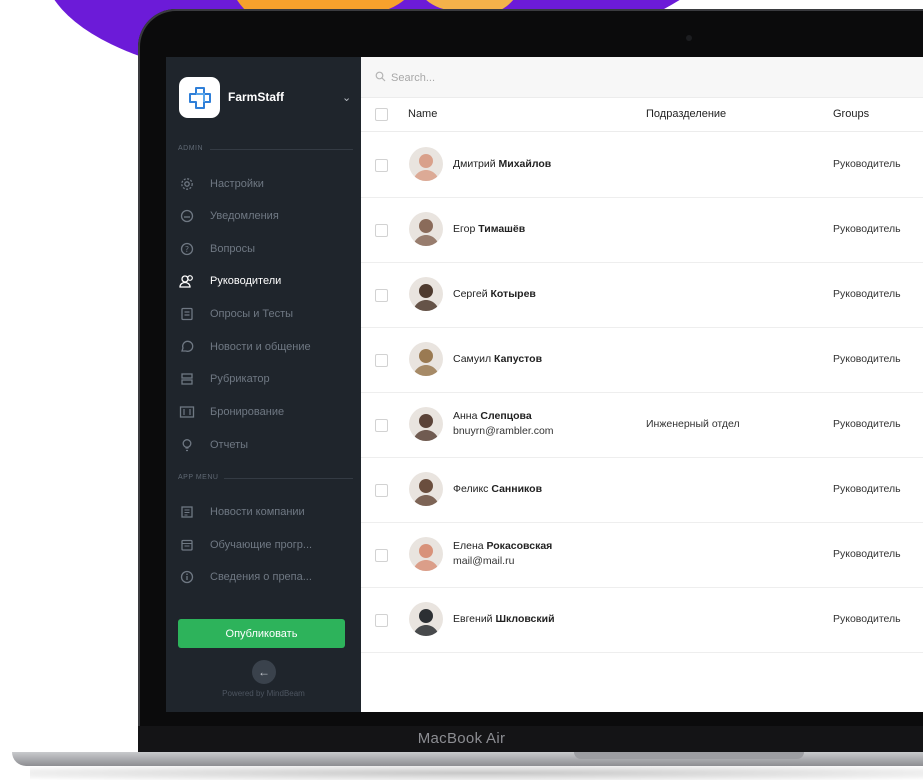  Describe the element at coordinates (263, 693) in the screenshot. I see `powered-by: Powered by MindBeam` at that location.